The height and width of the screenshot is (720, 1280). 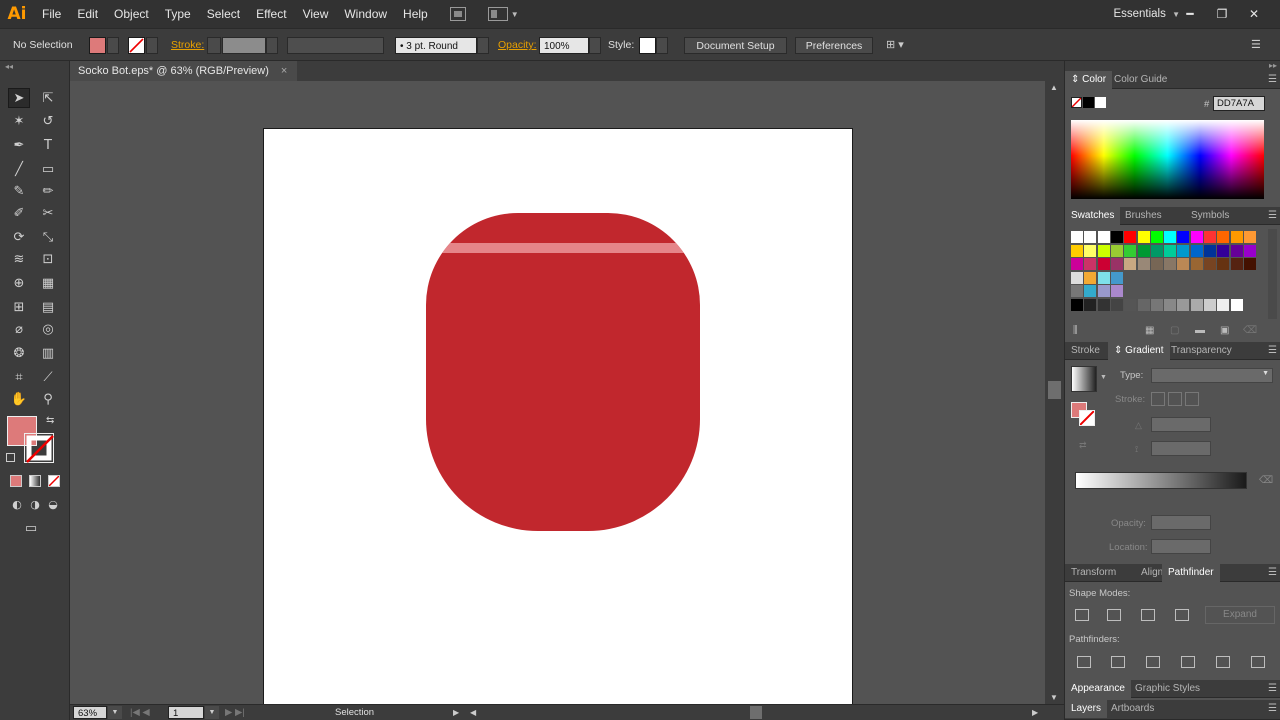 What do you see at coordinates (1174, 330) in the screenshot?
I see `swatch-options-icon: ▢` at bounding box center [1174, 330].